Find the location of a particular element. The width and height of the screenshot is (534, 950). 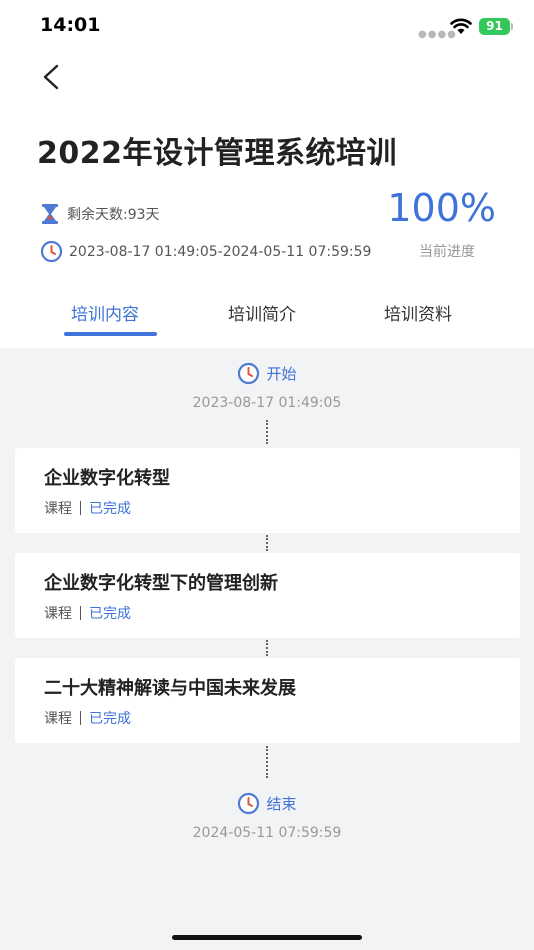

course-title: 企业数字化转型 is located at coordinates (107, 478).